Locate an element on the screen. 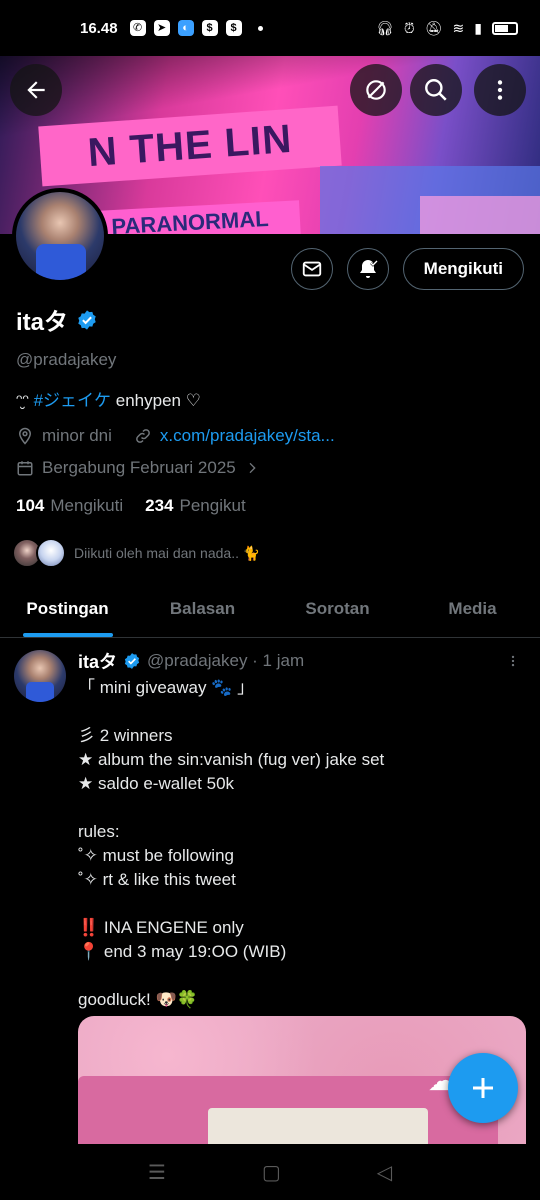  search-icon is located at coordinates (436, 90).